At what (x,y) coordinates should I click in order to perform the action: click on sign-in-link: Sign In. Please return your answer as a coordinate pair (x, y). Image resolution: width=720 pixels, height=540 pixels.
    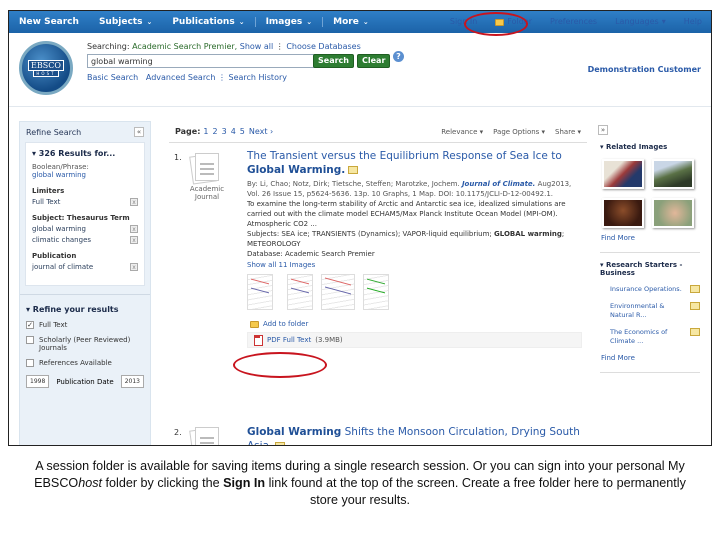
    Looking at the image, I should click on (463, 22).